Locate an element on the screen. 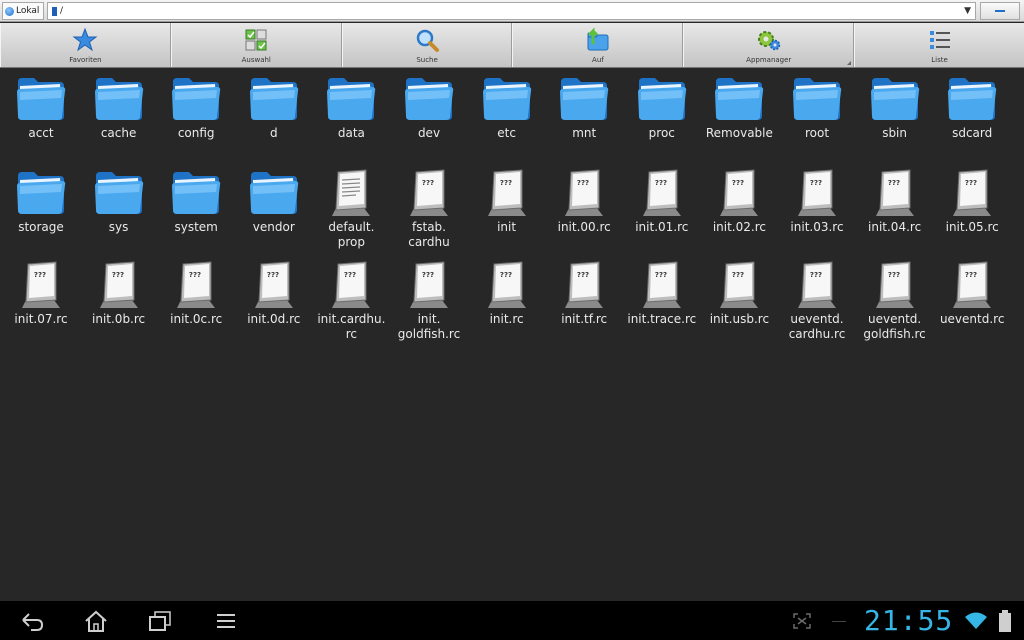 The height and width of the screenshot is (640, 1024). folder-item: acct is located at coordinates (41, 106).